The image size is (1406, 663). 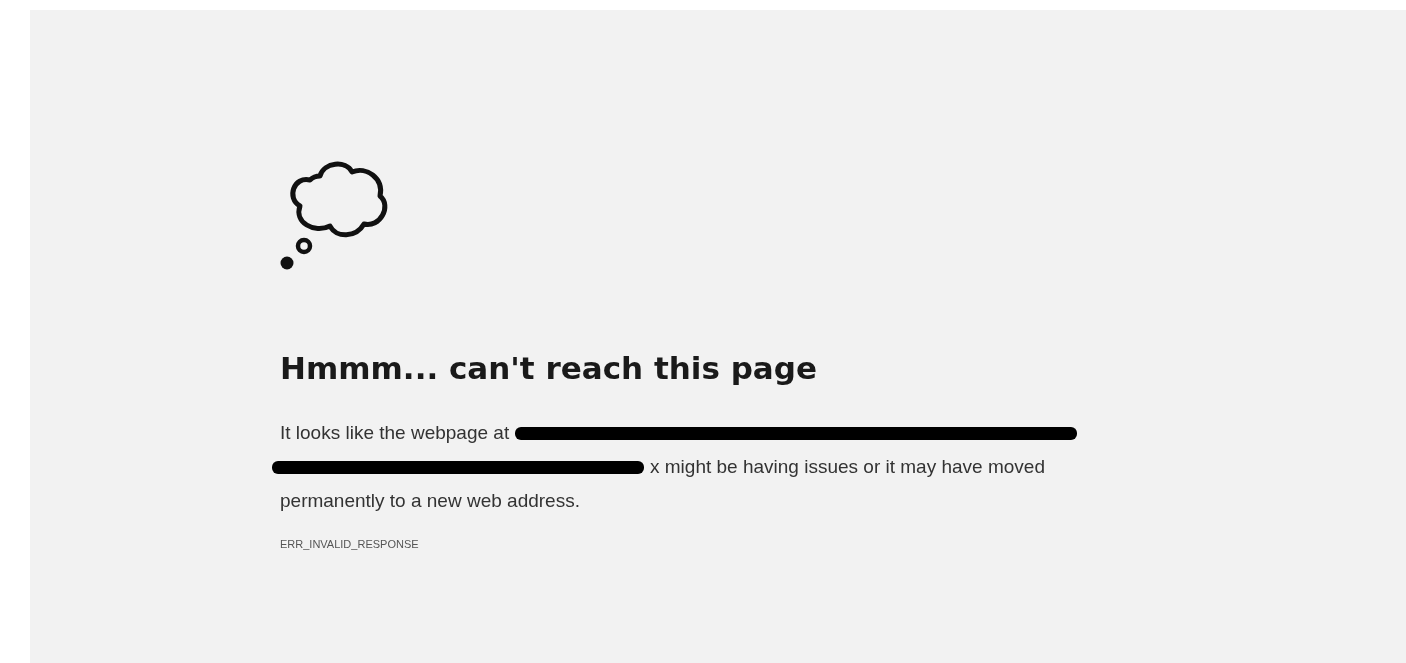 I want to click on error-code: ERR_INVALID_RESPONSE, so click(x=350, y=544).